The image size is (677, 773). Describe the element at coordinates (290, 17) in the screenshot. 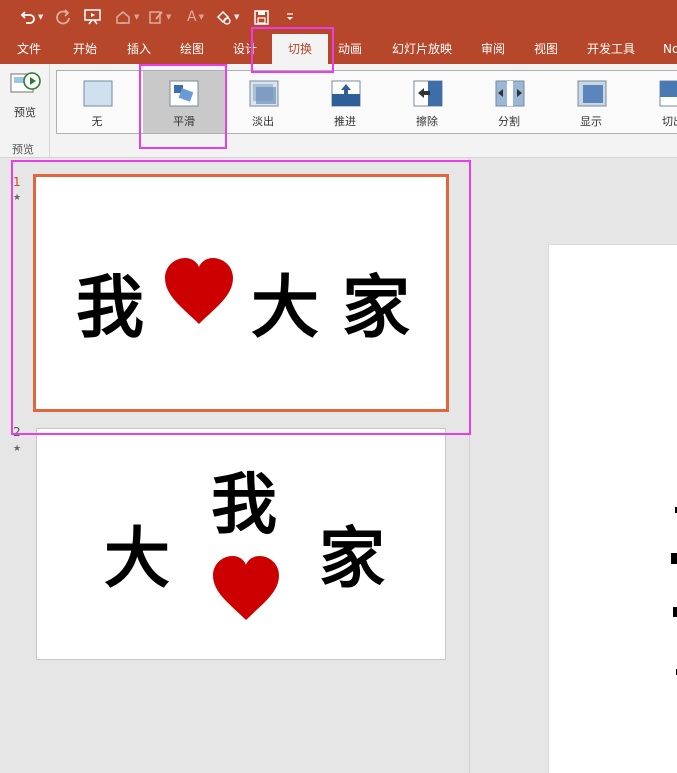

I see `customize-icon` at that location.